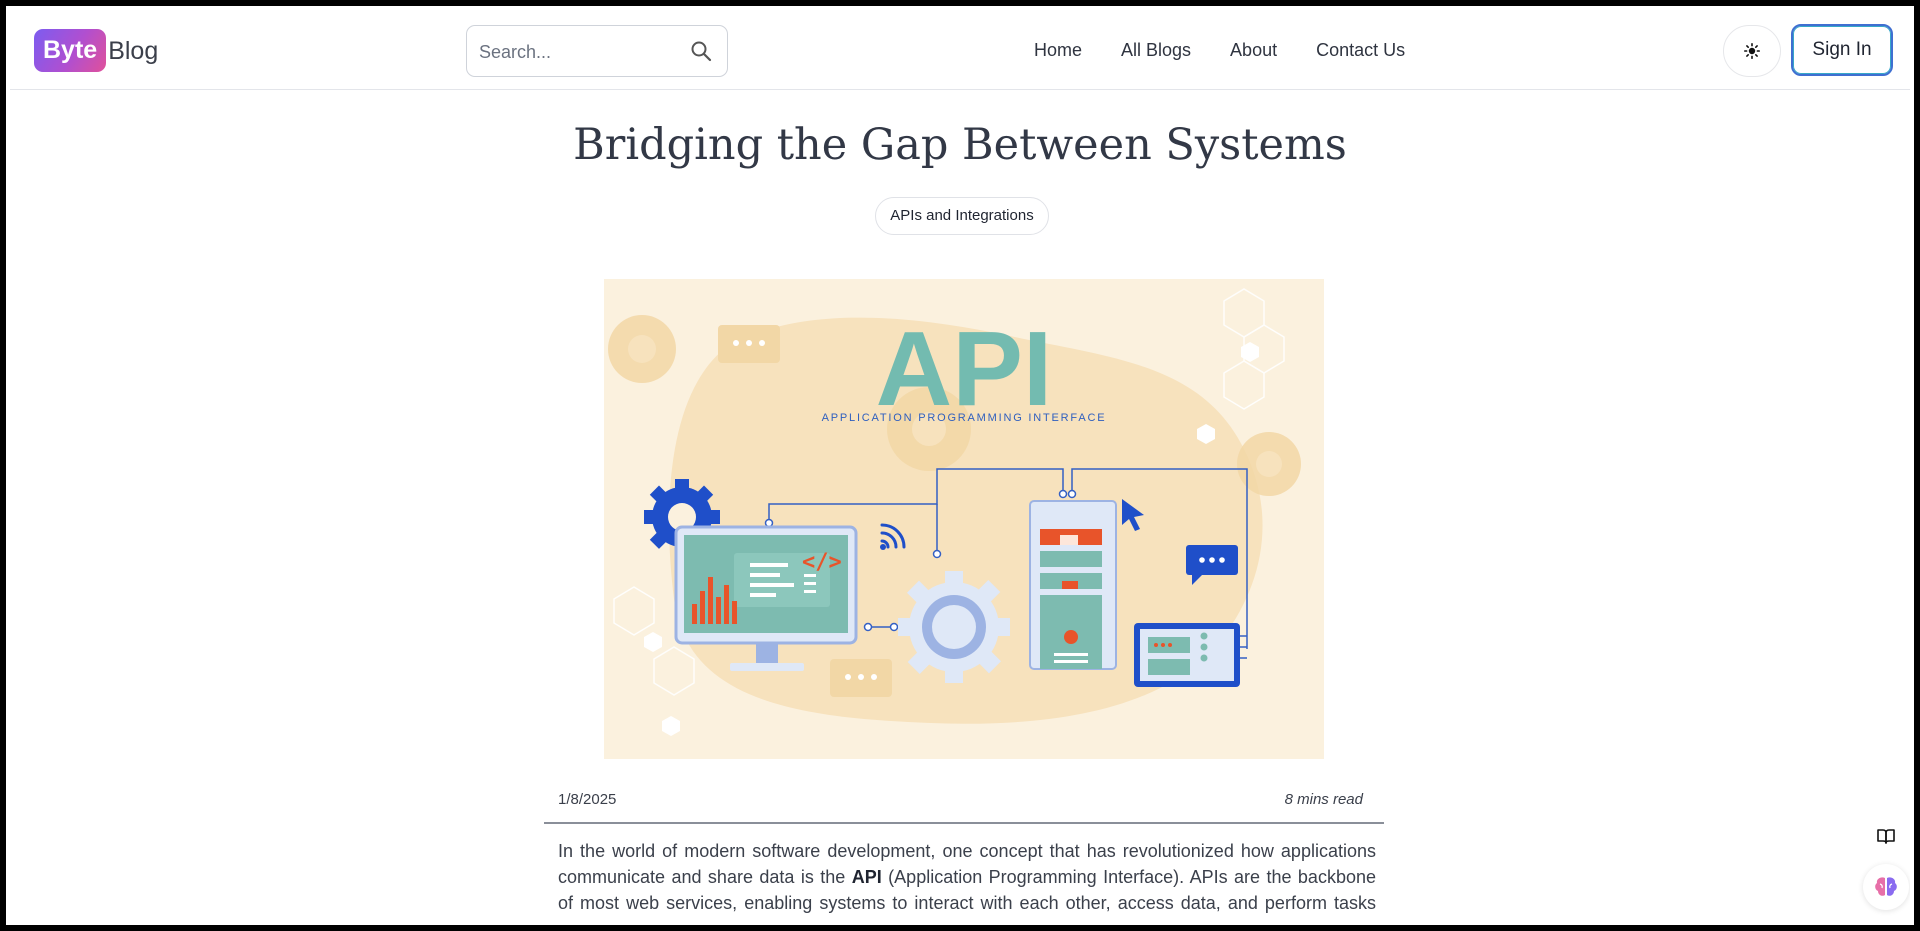 The image size is (1920, 931). I want to click on category-tag: APIs and Integrations, so click(962, 216).